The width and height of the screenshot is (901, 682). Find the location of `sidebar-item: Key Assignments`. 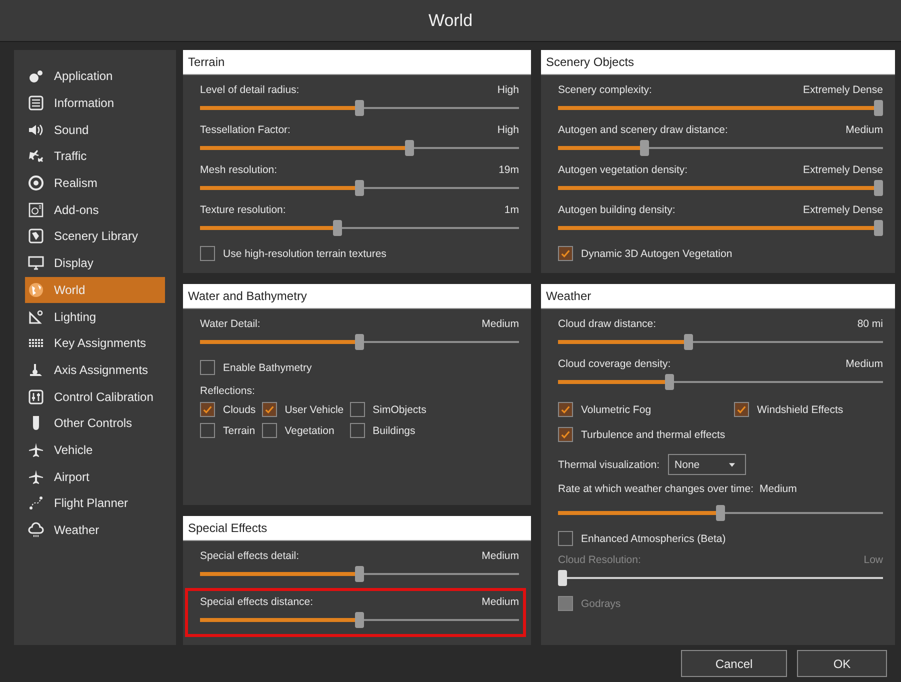

sidebar-item: Key Assignments is located at coordinates (95, 343).